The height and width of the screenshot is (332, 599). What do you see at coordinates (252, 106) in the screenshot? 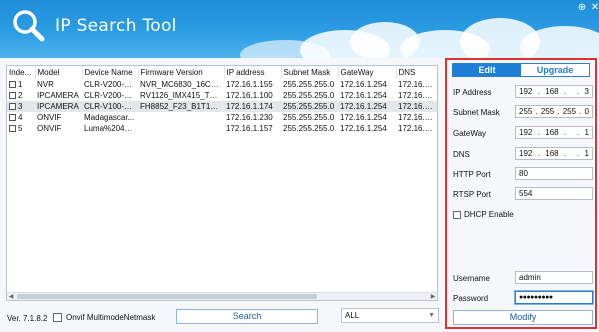
I see `cell-ip: 172.16.1.174` at bounding box center [252, 106].